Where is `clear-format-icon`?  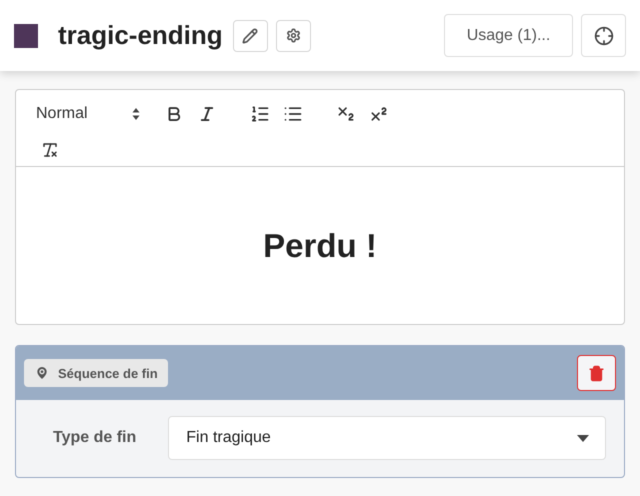 clear-format-icon is located at coordinates (50, 150).